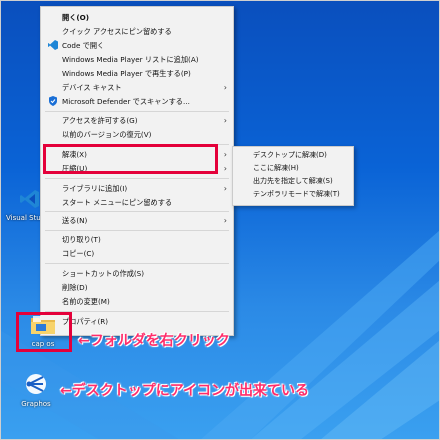 The width and height of the screenshot is (440, 440). I want to click on menu-item-pin-quick-access: クイック アクセスにピン留めする, so click(137, 31).